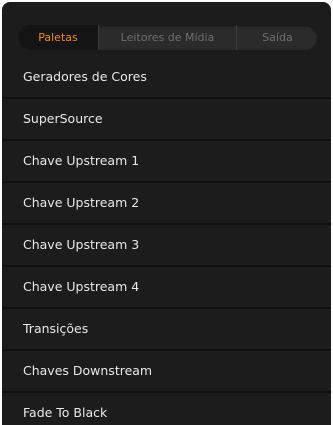 The image size is (333, 425). Describe the element at coordinates (166, 204) in the screenshot. I see `list-item-chave-upstream-2: Chave Upstream 2` at that location.